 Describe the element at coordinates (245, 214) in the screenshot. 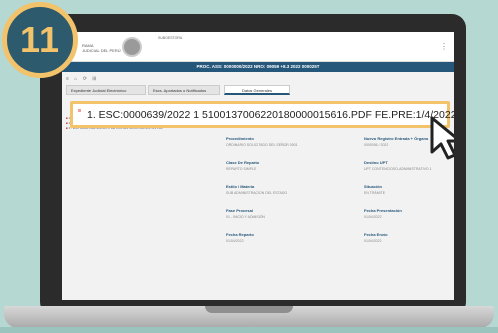

I see `field-fase-procesal: Fase Procesal 01 - INICIO Y ADMISIÓN` at that location.